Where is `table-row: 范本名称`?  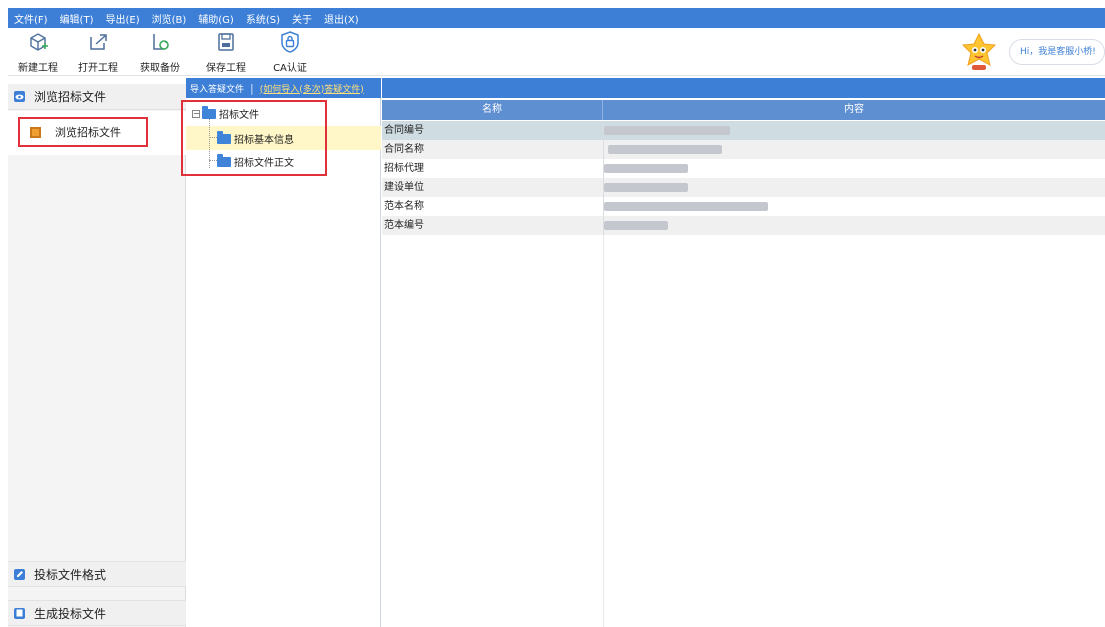 table-row: 范本名称 is located at coordinates (743, 206).